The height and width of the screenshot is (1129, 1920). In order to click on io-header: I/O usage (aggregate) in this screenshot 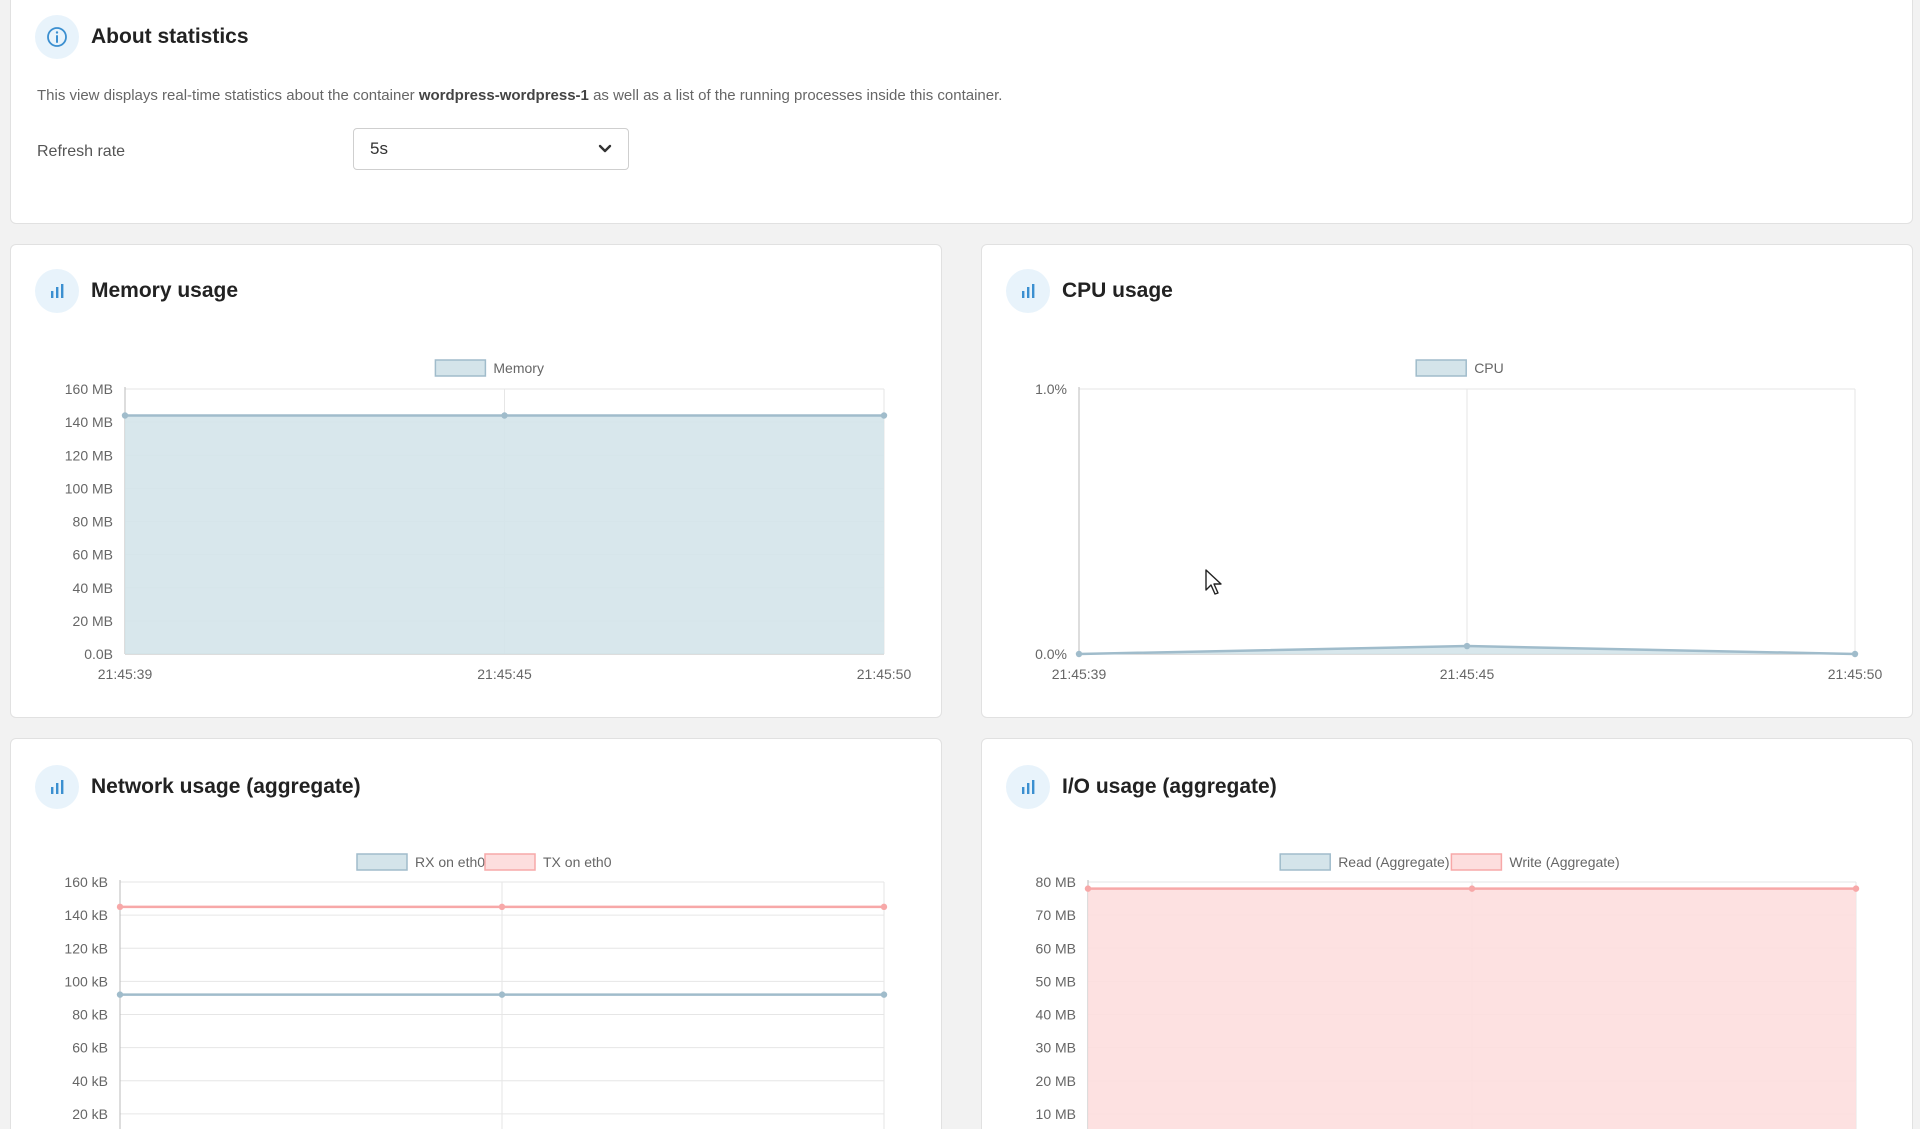, I will do `click(1141, 787)`.